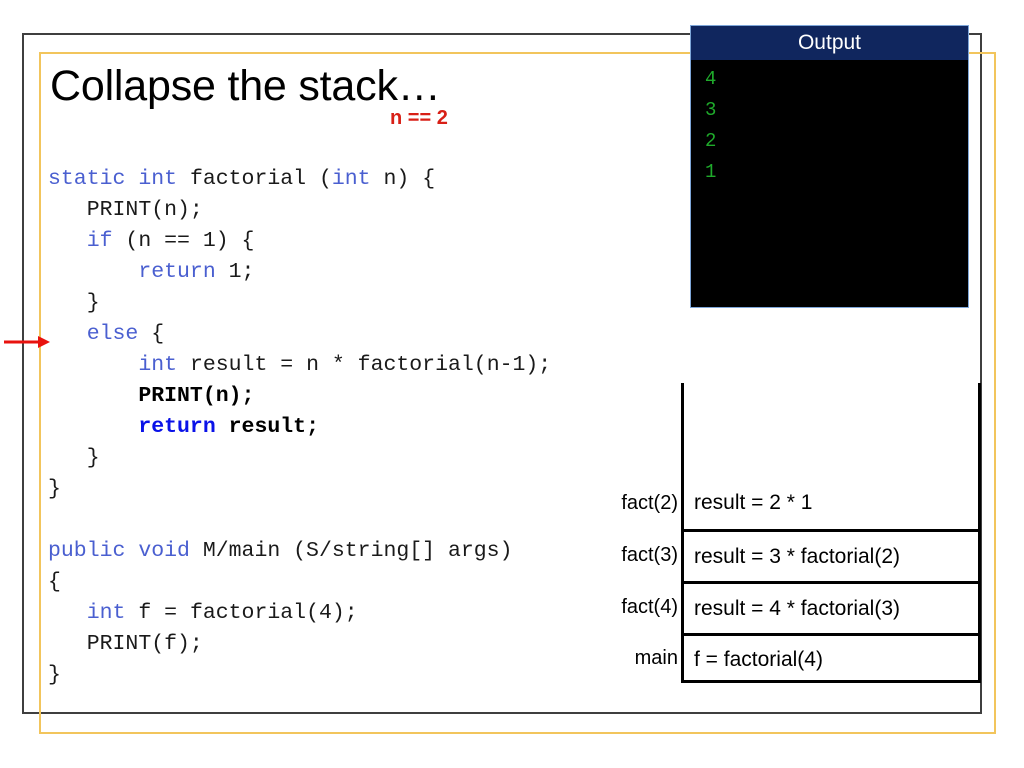 The height and width of the screenshot is (768, 1024). Describe the element at coordinates (235, 271) in the screenshot. I see `code-token: 1;` at that location.